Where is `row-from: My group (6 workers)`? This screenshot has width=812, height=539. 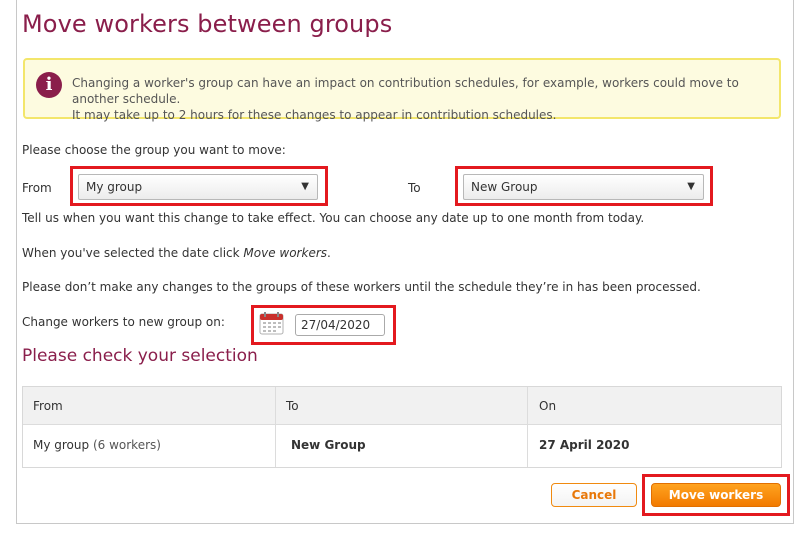 row-from: My group (6 workers) is located at coordinates (97, 445).